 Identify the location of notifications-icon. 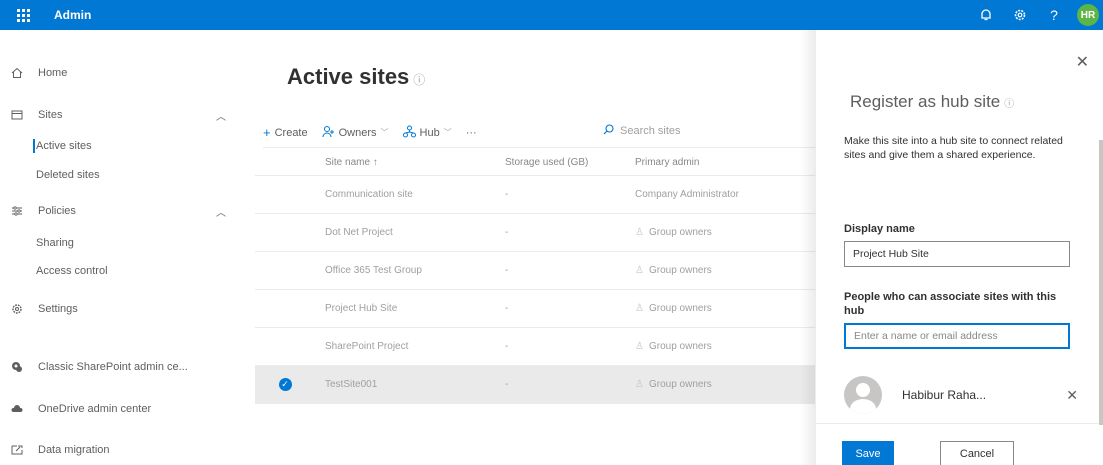
(986, 15).